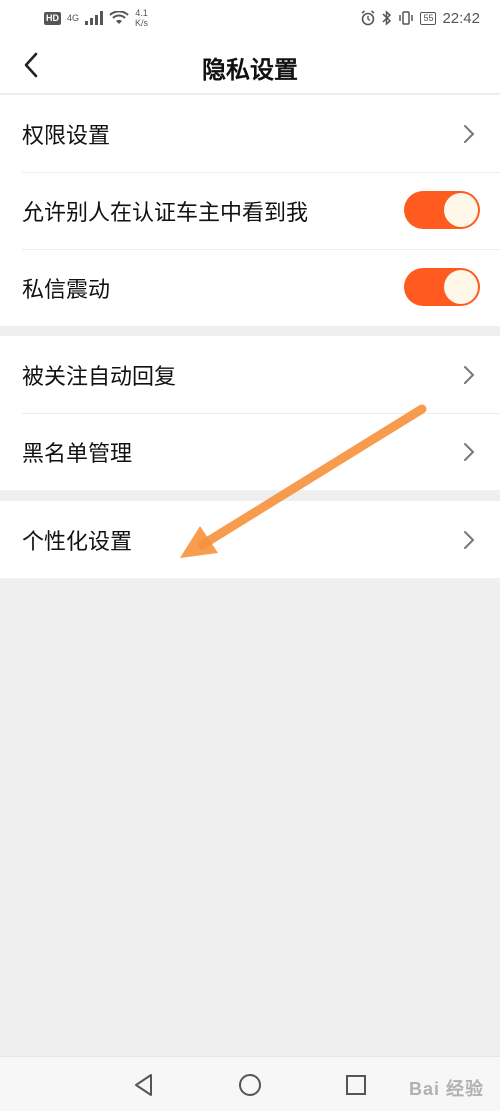 The image size is (500, 1111). I want to click on speed-value: 4.1, so click(141, 13).